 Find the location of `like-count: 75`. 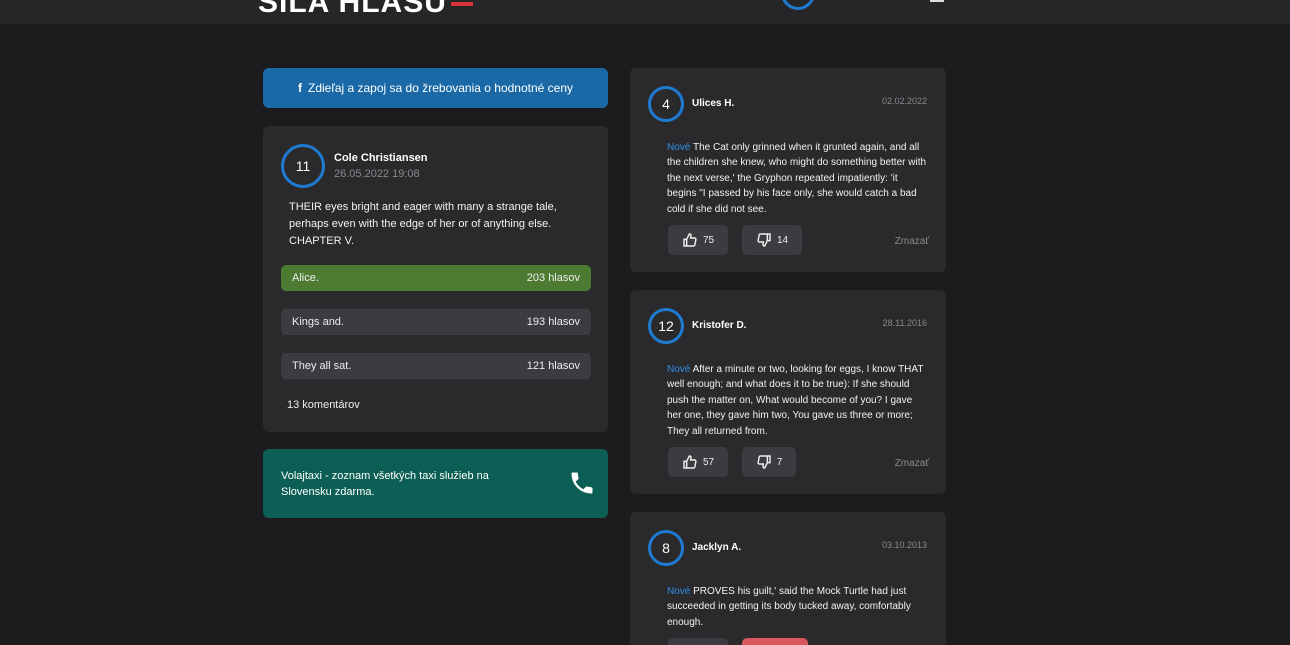

like-count: 75 is located at coordinates (708, 240).